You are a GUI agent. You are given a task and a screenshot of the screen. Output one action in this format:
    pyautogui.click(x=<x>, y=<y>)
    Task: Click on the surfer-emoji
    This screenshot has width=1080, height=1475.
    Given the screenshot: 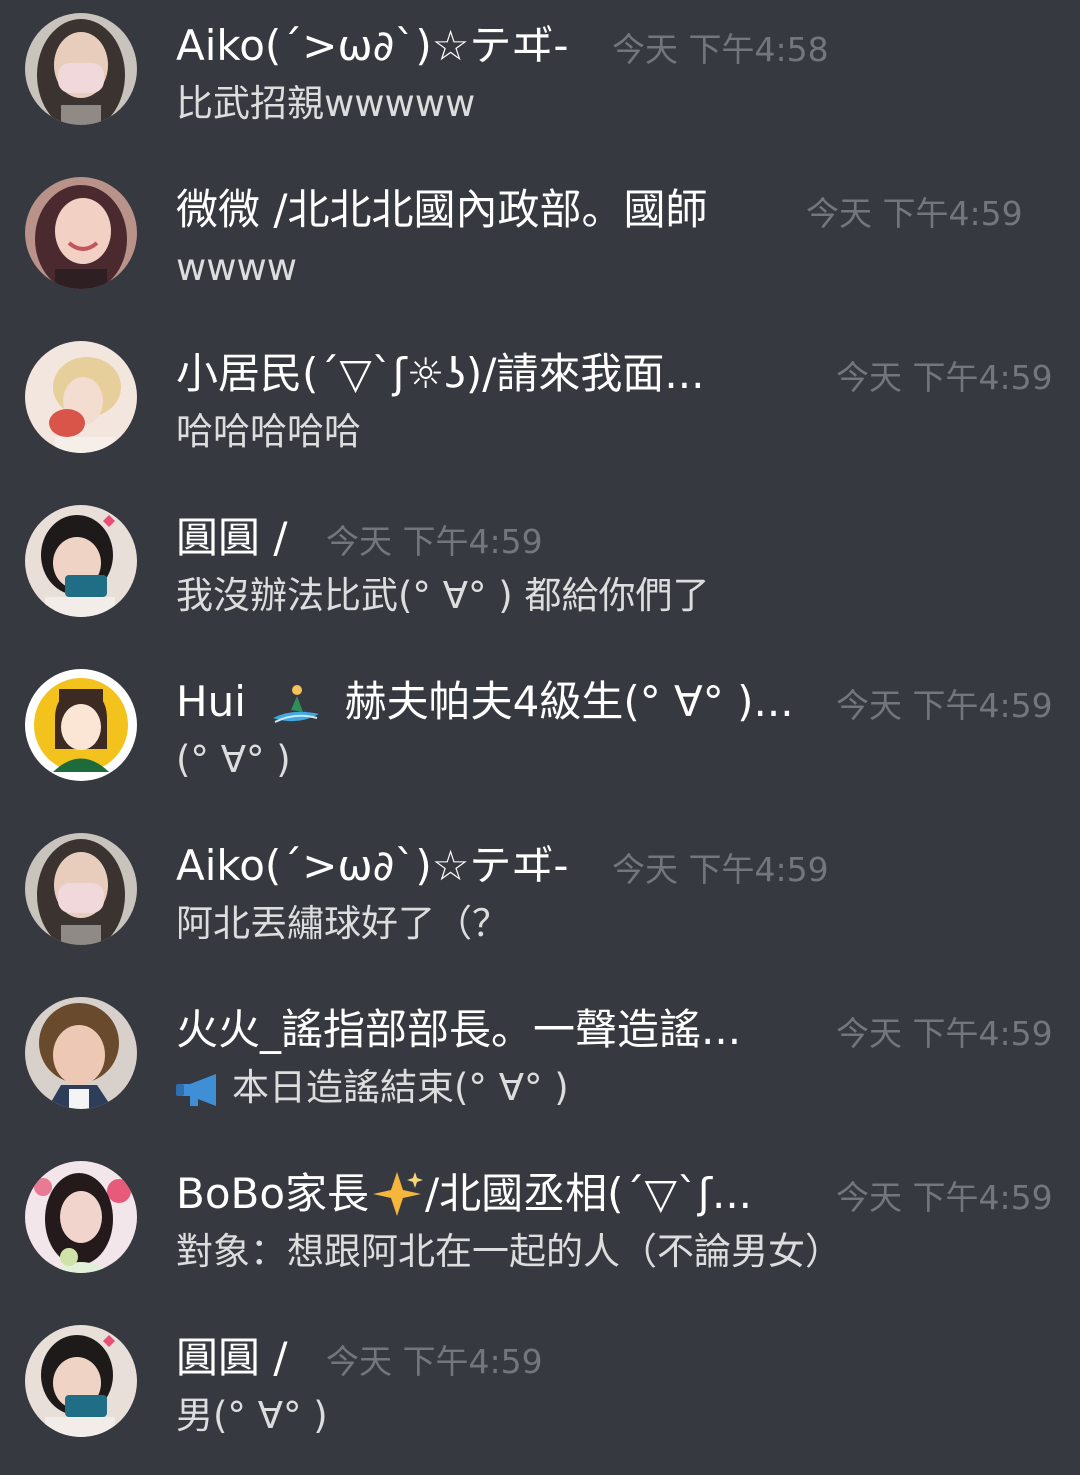 What is the action you would take?
    pyautogui.click(x=295, y=711)
    